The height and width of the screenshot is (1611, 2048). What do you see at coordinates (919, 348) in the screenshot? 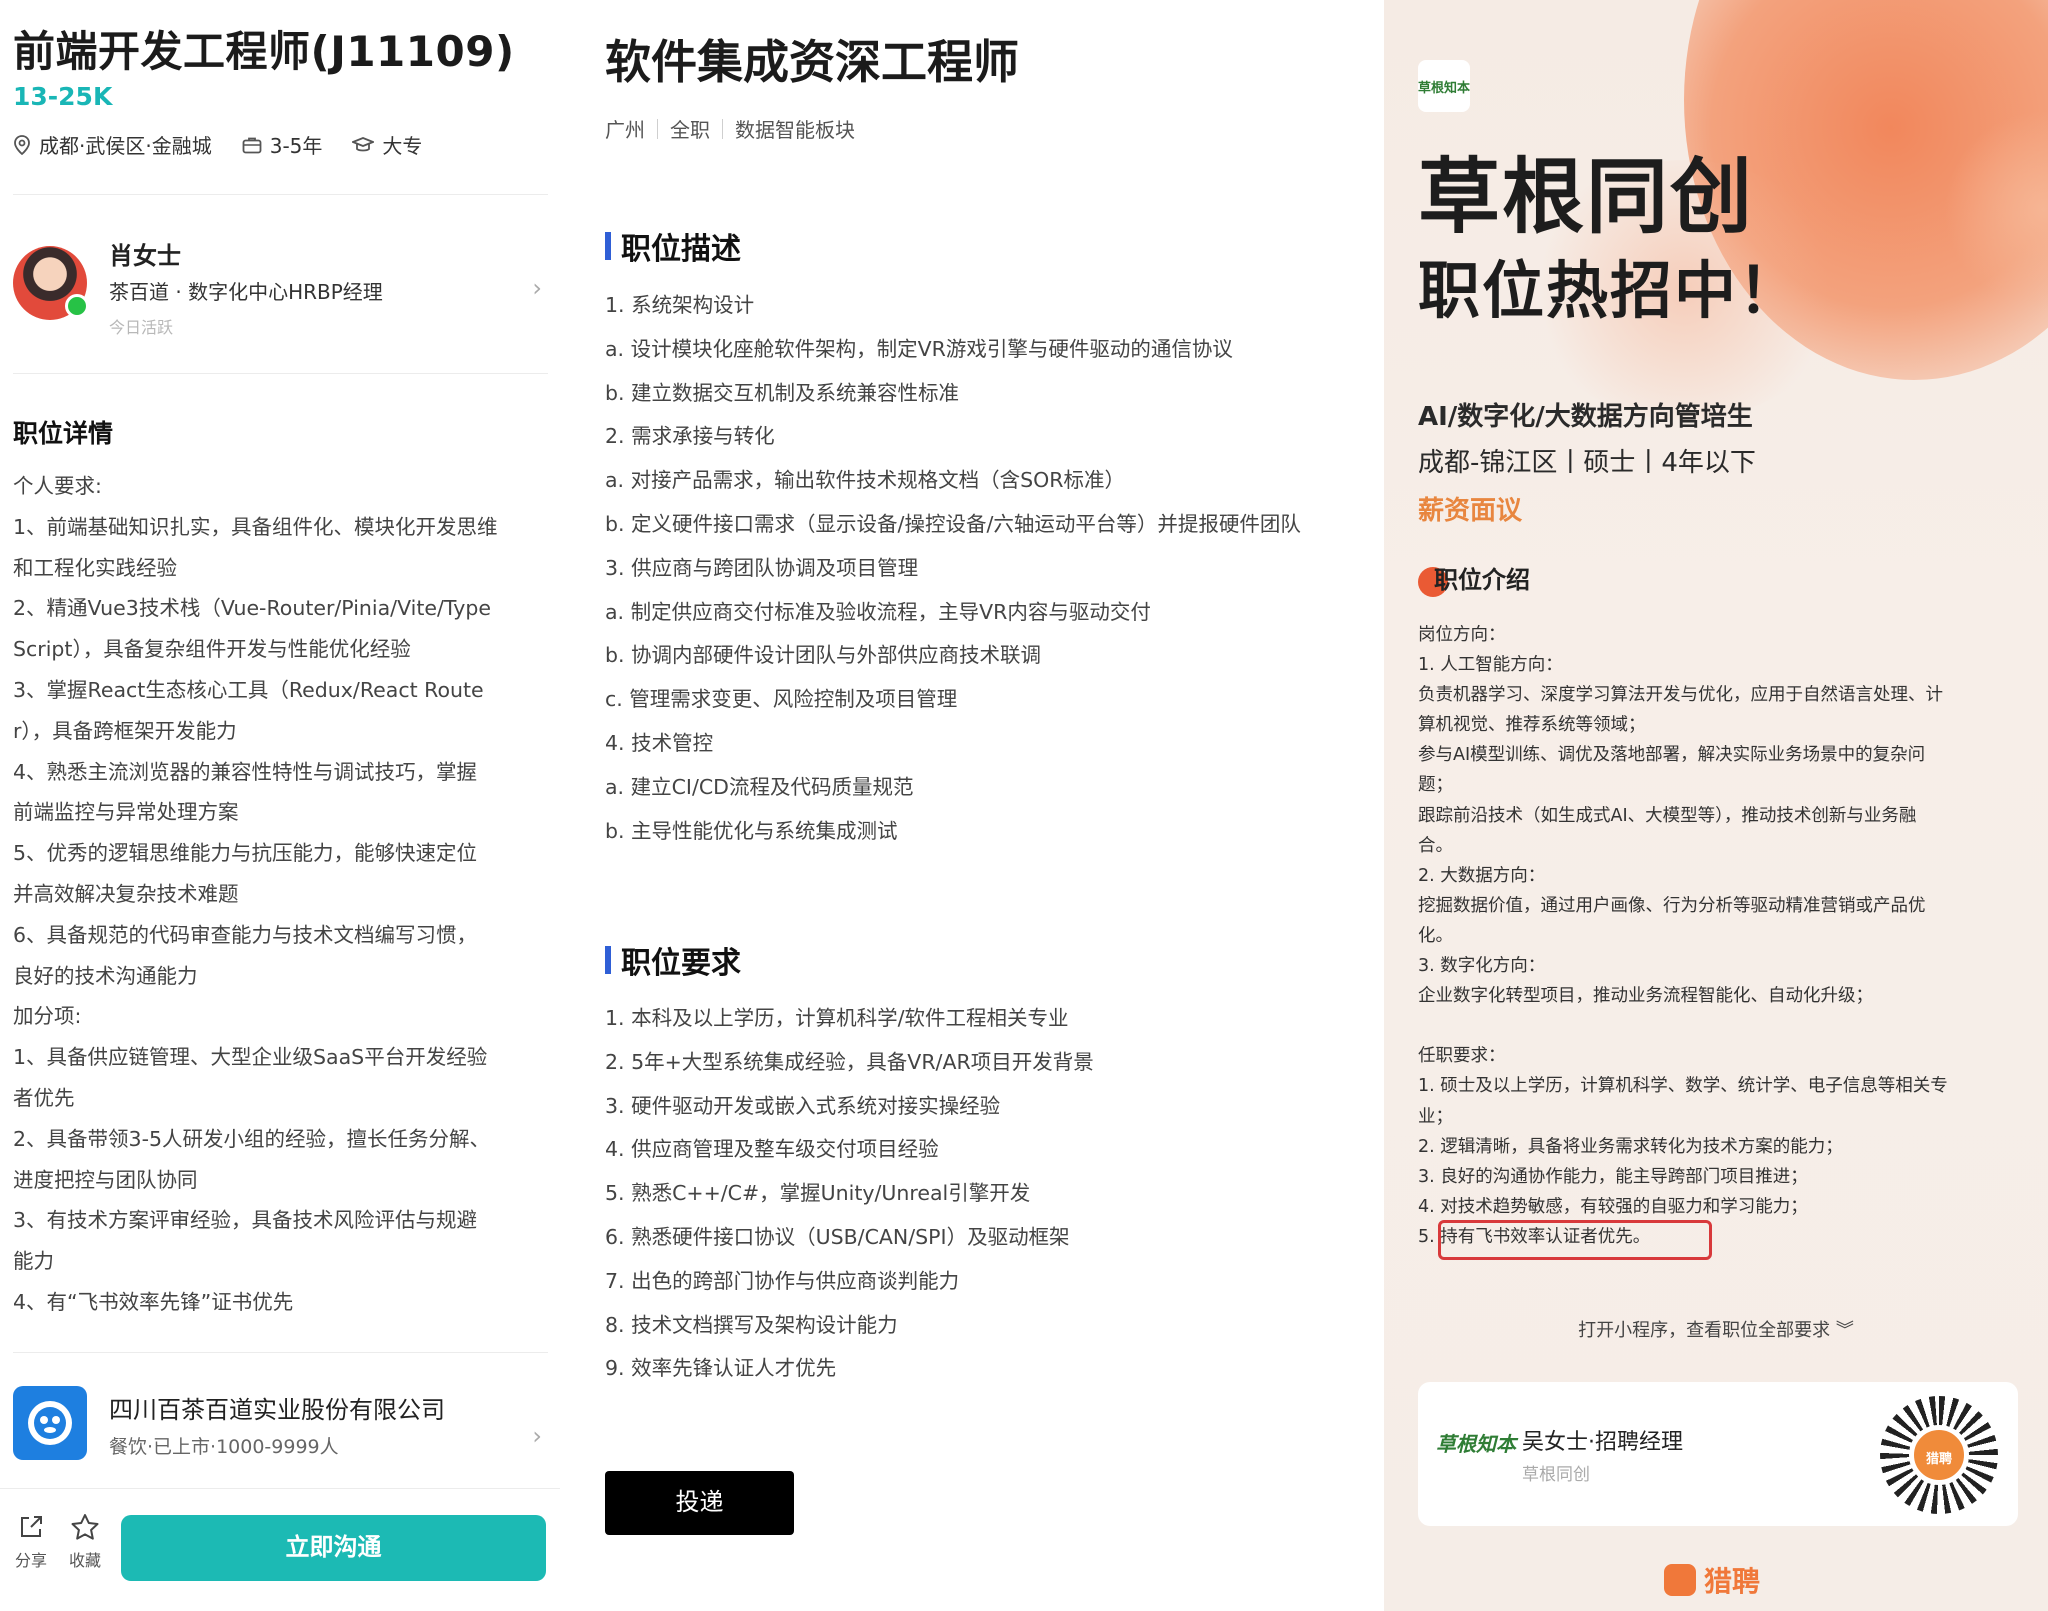
I see `list-item: a. 设计模块化座舱软件架构，制定VR游戏引擎与硬件驱动的通信协议` at bounding box center [919, 348].